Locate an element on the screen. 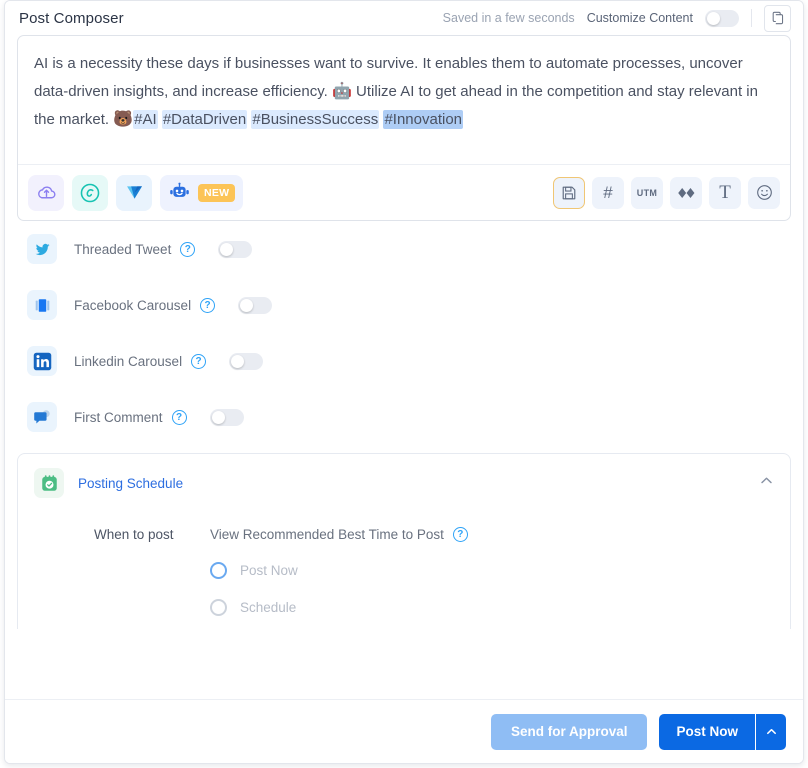 This screenshot has height=768, width=808. option-row-facebook-carousel: Facebook Carousel ? is located at coordinates (404, 305).